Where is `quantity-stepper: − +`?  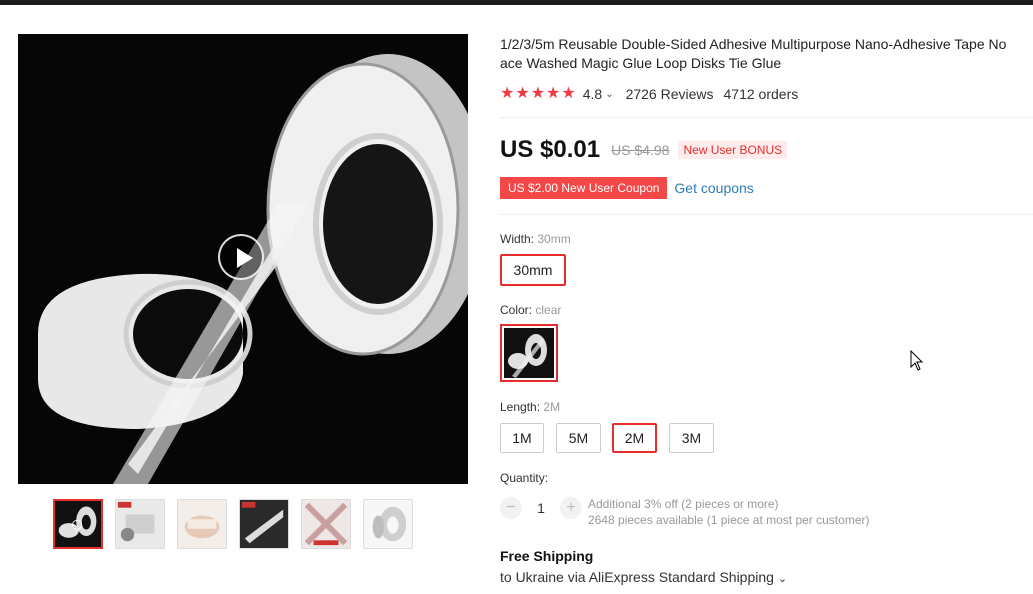 quantity-stepper: − + is located at coordinates (541, 508).